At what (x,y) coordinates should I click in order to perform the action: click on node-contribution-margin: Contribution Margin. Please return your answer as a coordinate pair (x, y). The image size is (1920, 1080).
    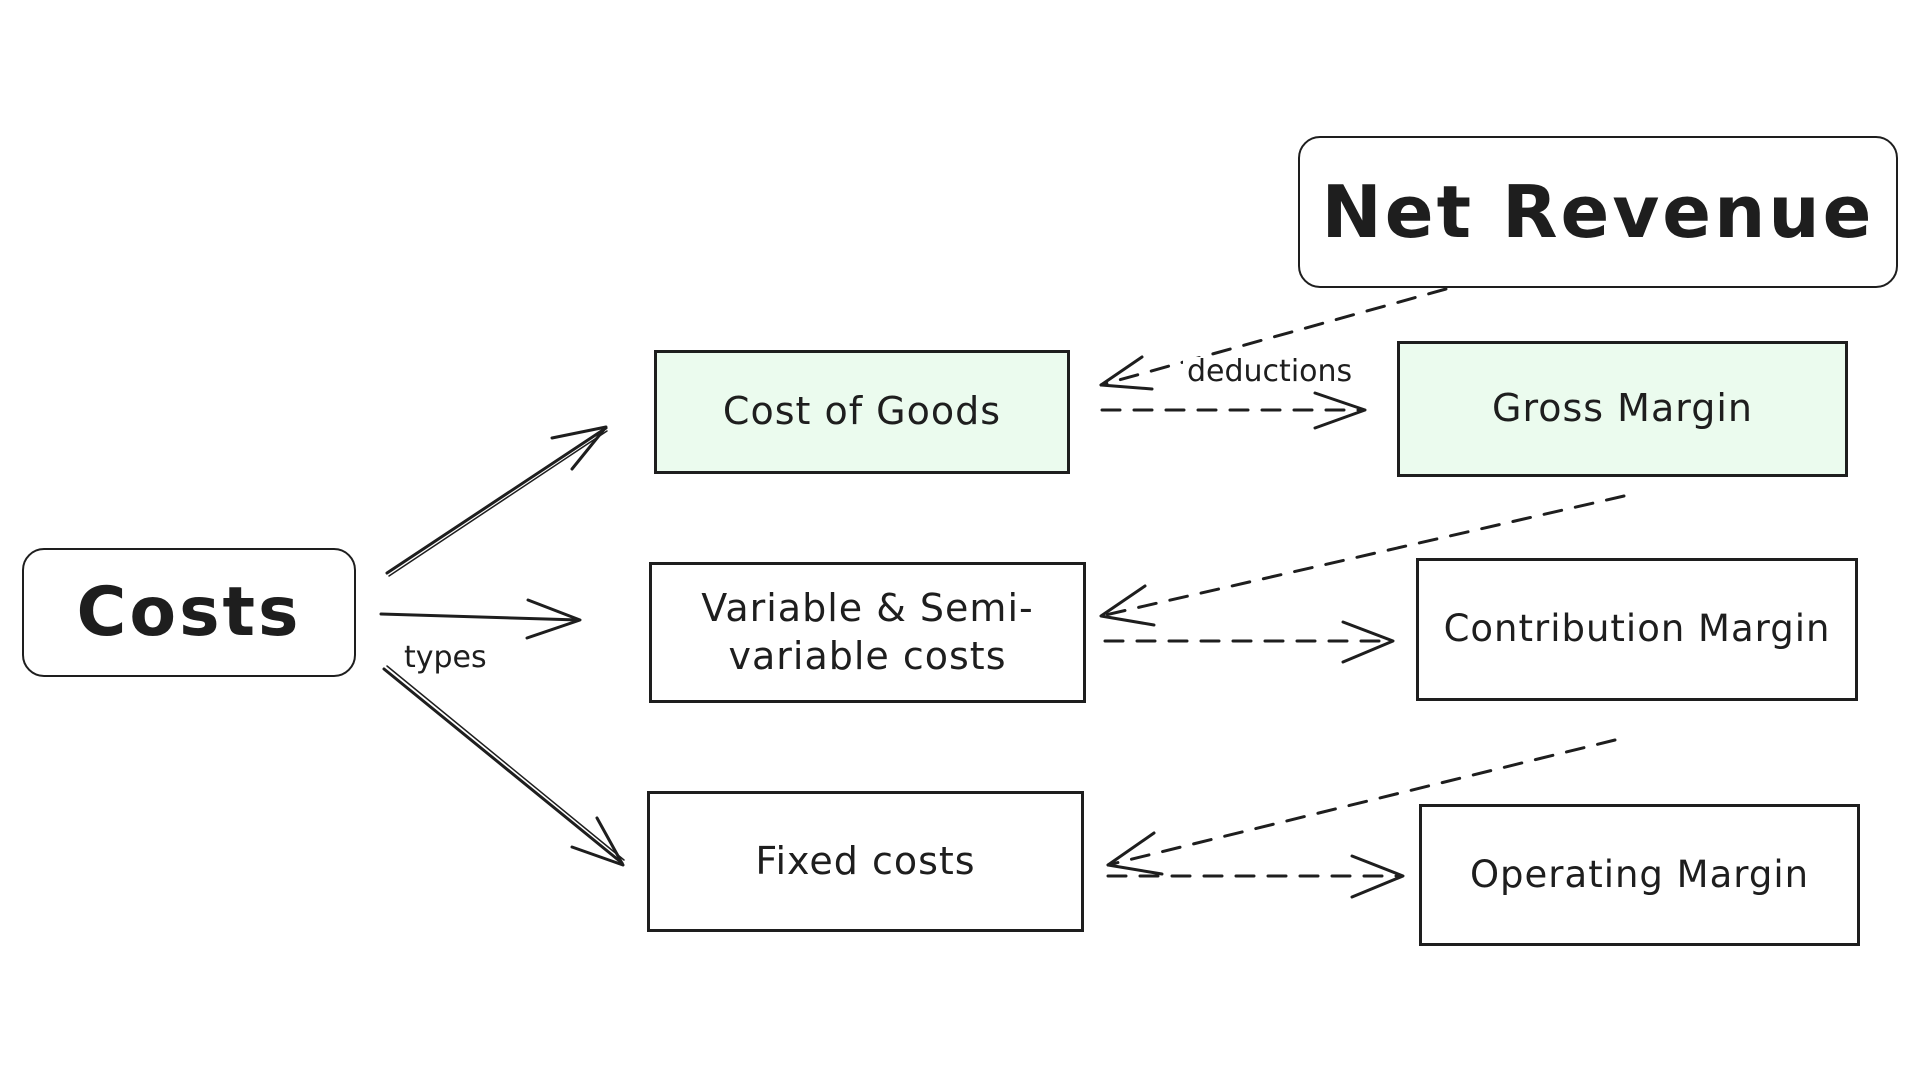
    Looking at the image, I should click on (1637, 629).